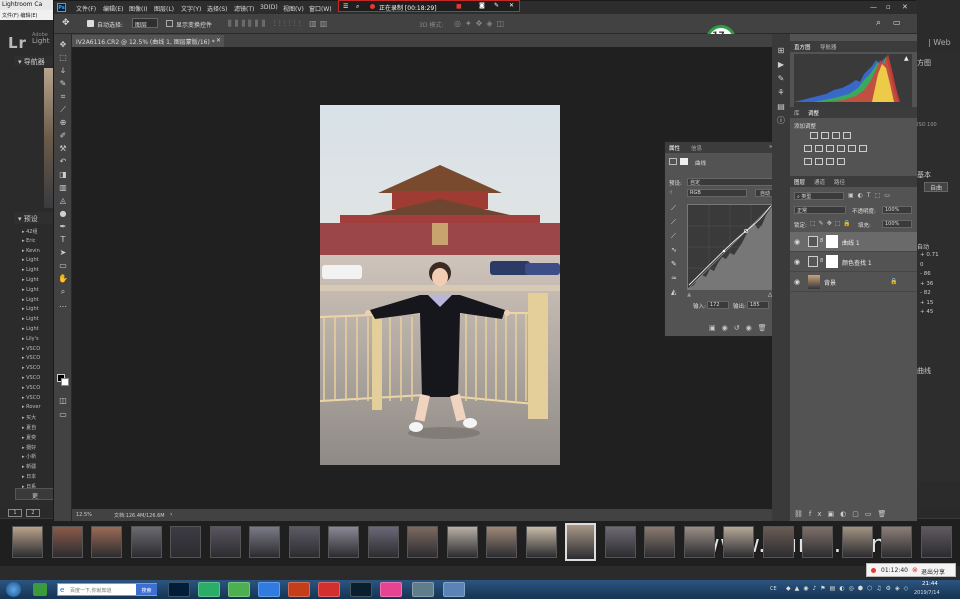 The height and width of the screenshot is (599, 960). What do you see at coordinates (808, 161) in the screenshot?
I see `color-lookup-icon` at bounding box center [808, 161].